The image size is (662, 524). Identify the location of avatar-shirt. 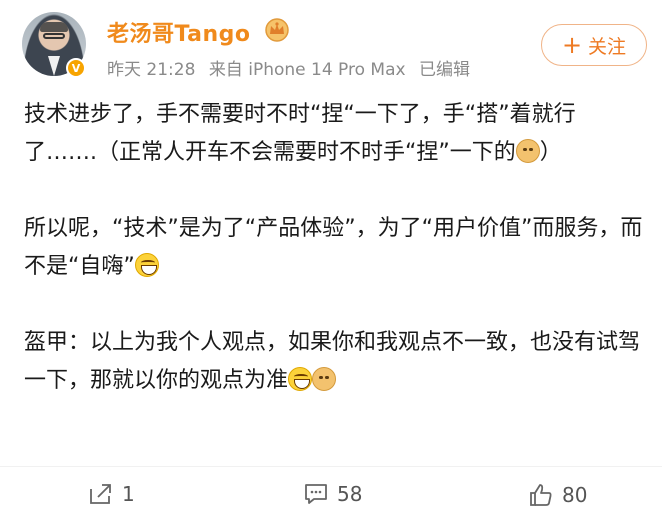
(54, 66).